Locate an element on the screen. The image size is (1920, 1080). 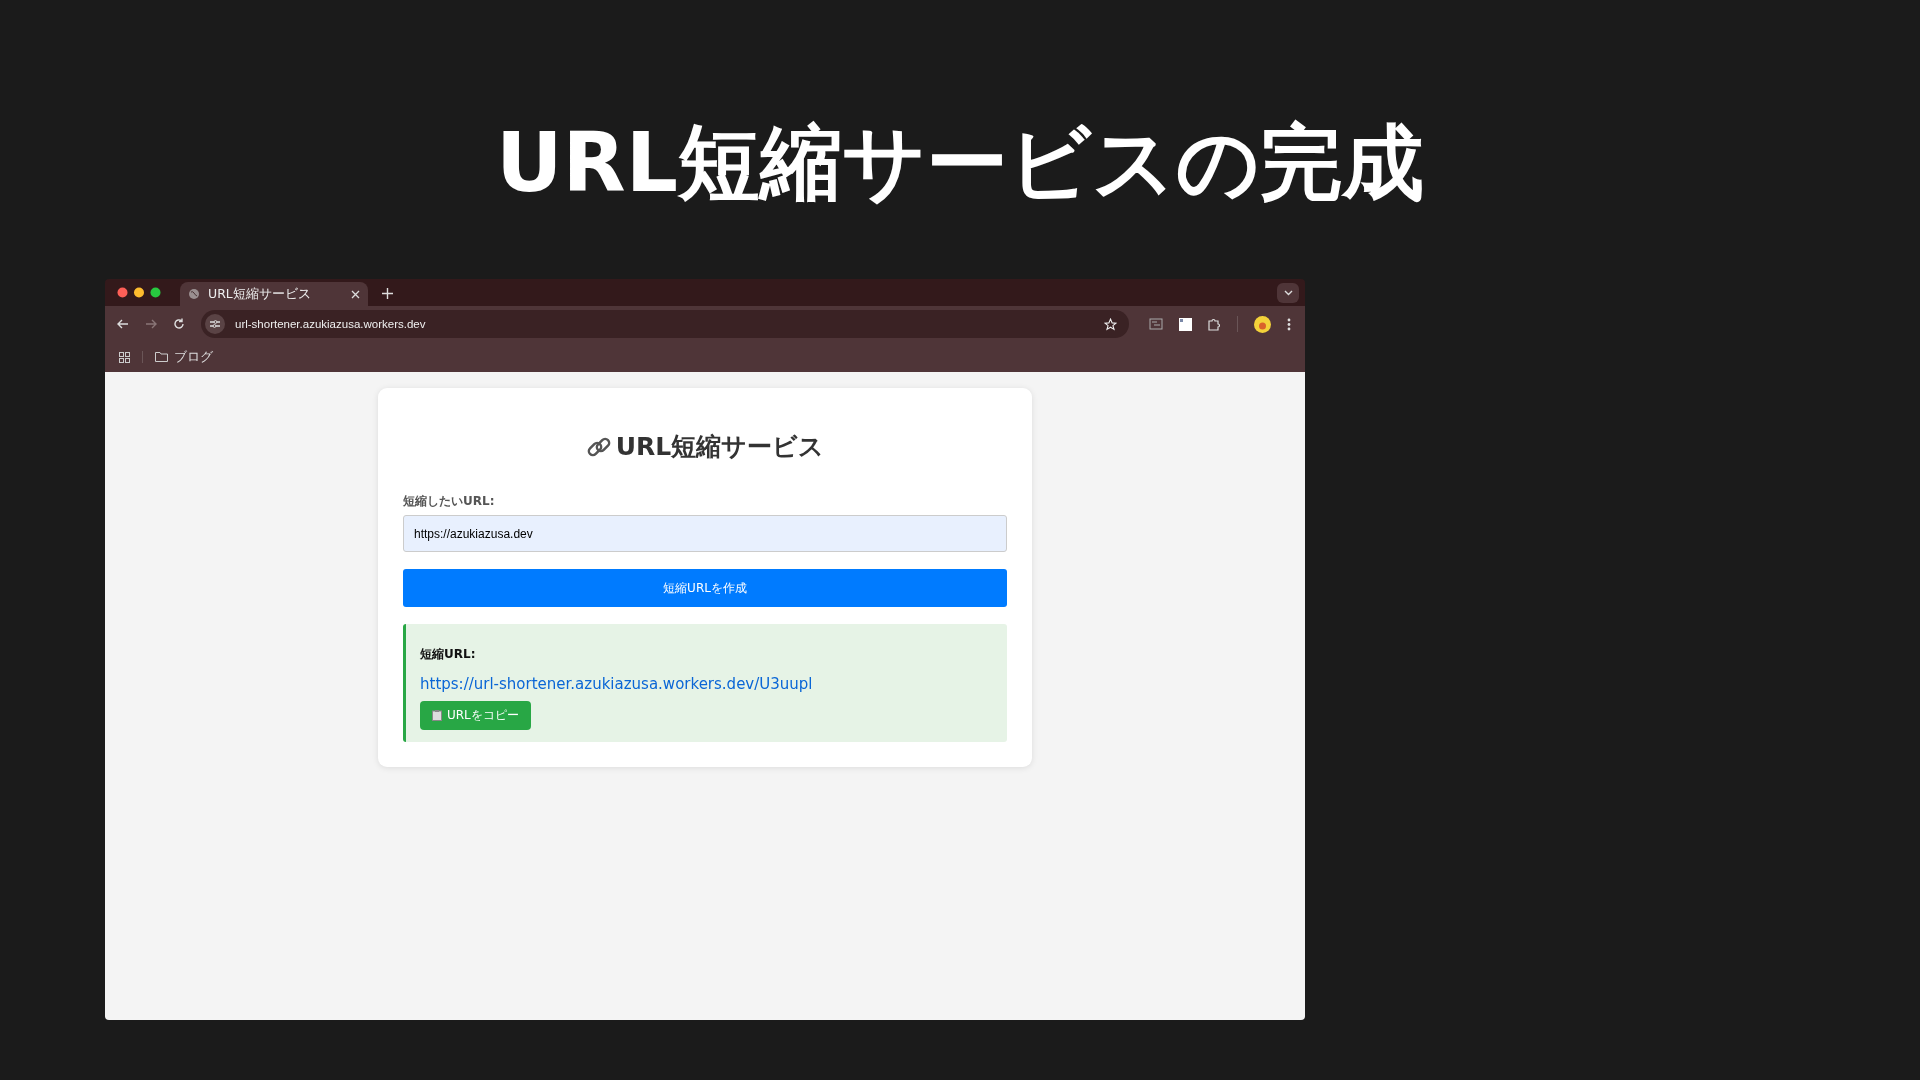
more-menu-icon is located at coordinates (1289, 324).